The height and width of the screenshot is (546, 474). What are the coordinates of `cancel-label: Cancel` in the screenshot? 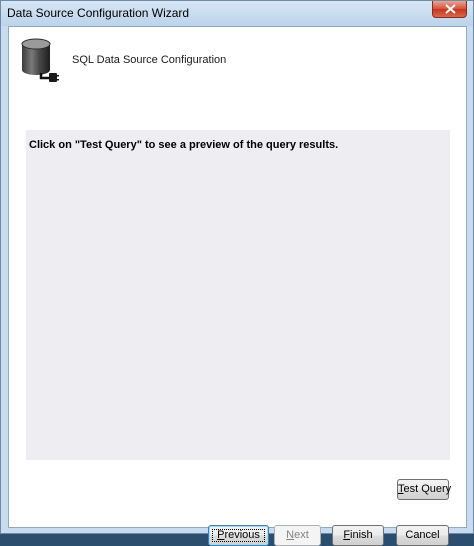 It's located at (422, 535).